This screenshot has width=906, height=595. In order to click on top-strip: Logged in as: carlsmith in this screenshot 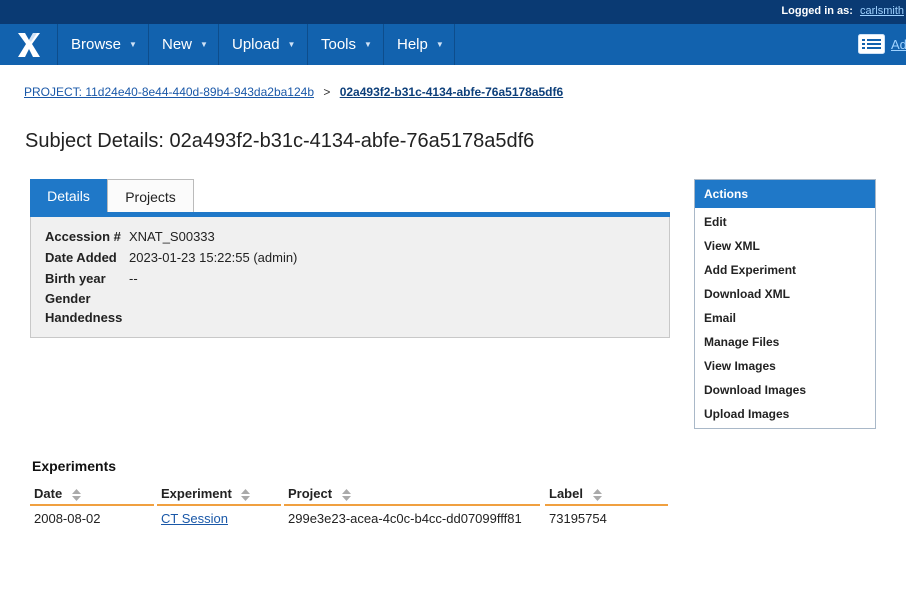, I will do `click(453, 12)`.